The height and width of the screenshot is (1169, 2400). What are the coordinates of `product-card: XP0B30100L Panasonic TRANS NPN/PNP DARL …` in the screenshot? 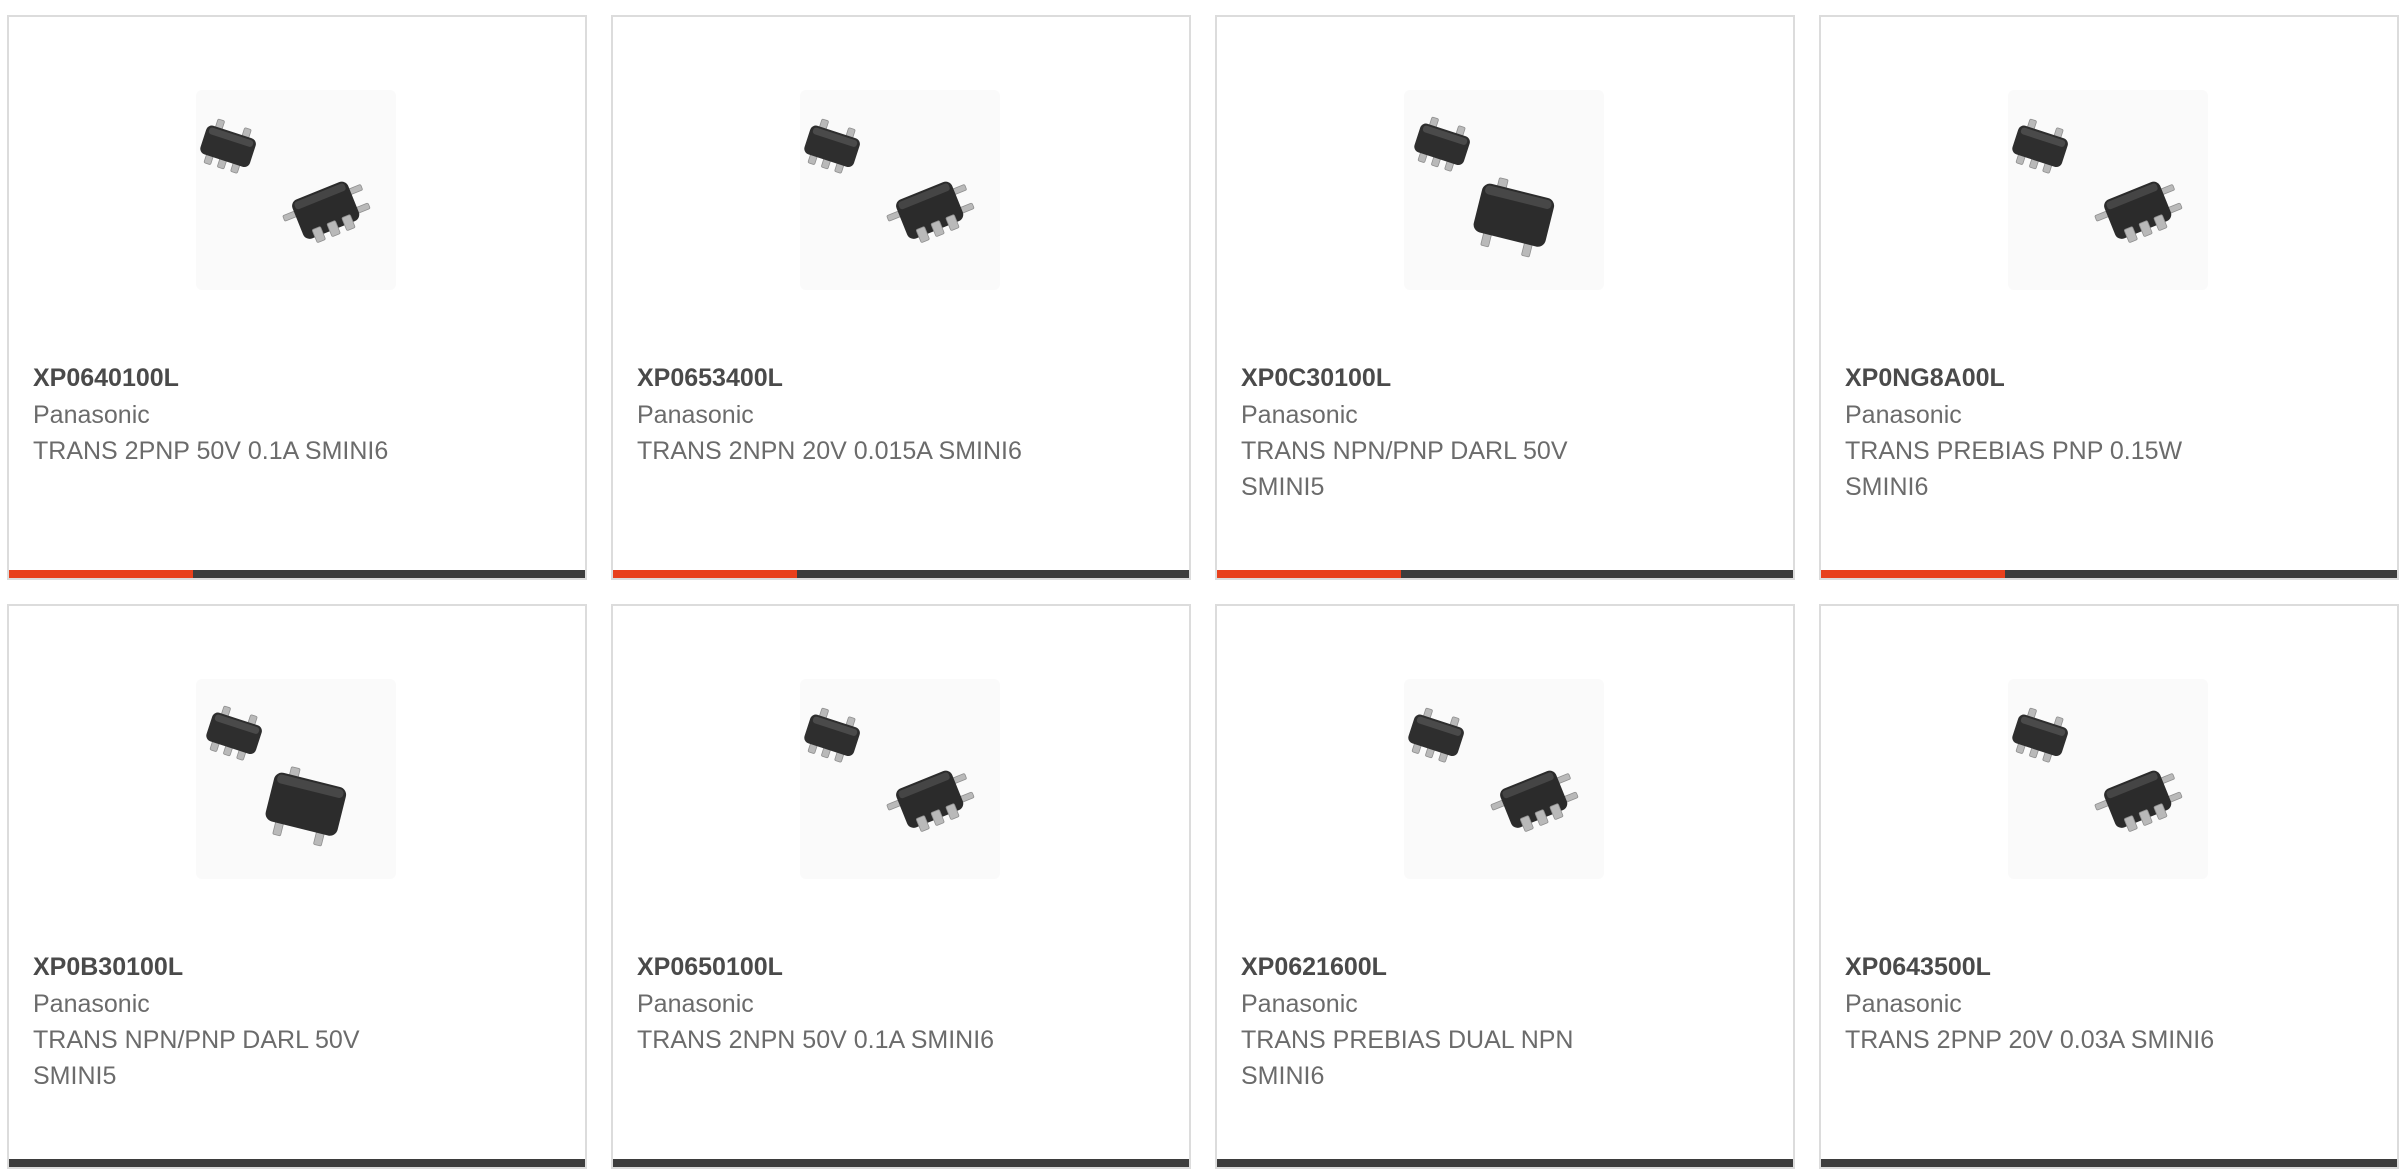 It's located at (297, 886).